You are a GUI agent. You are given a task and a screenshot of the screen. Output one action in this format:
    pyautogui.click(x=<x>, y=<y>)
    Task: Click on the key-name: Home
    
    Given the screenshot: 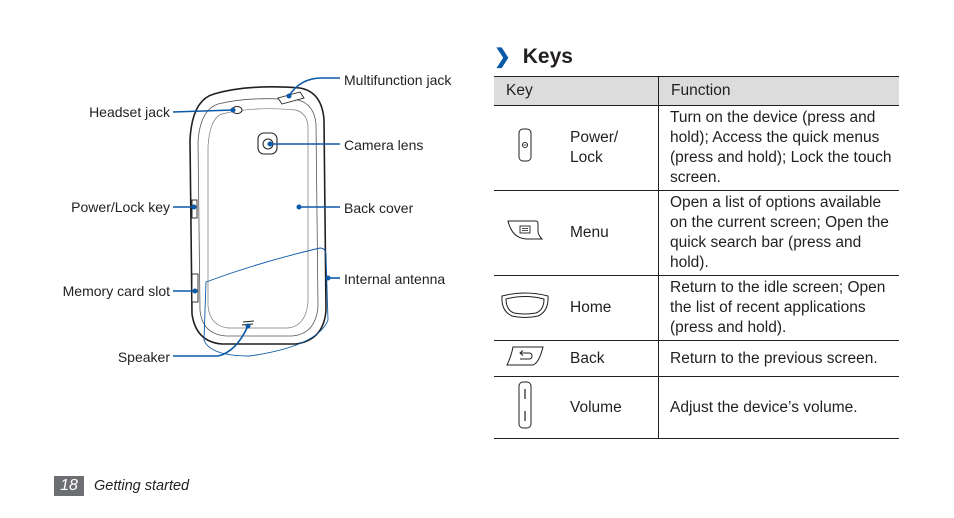 What is the action you would take?
    pyautogui.click(x=607, y=308)
    